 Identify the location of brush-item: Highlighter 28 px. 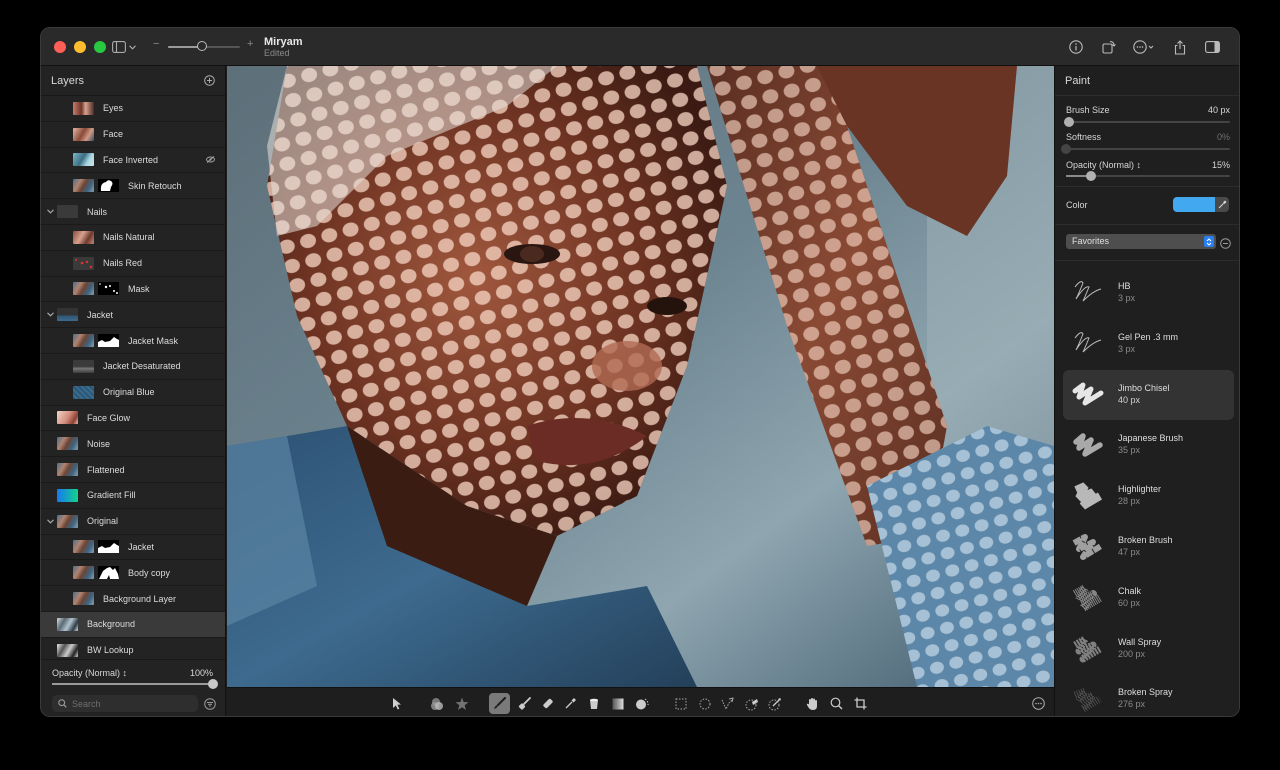
(1148, 496).